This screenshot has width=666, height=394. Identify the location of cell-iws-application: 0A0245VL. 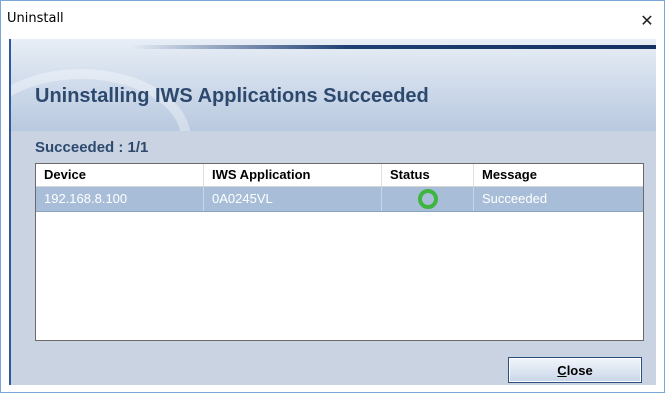
(293, 199).